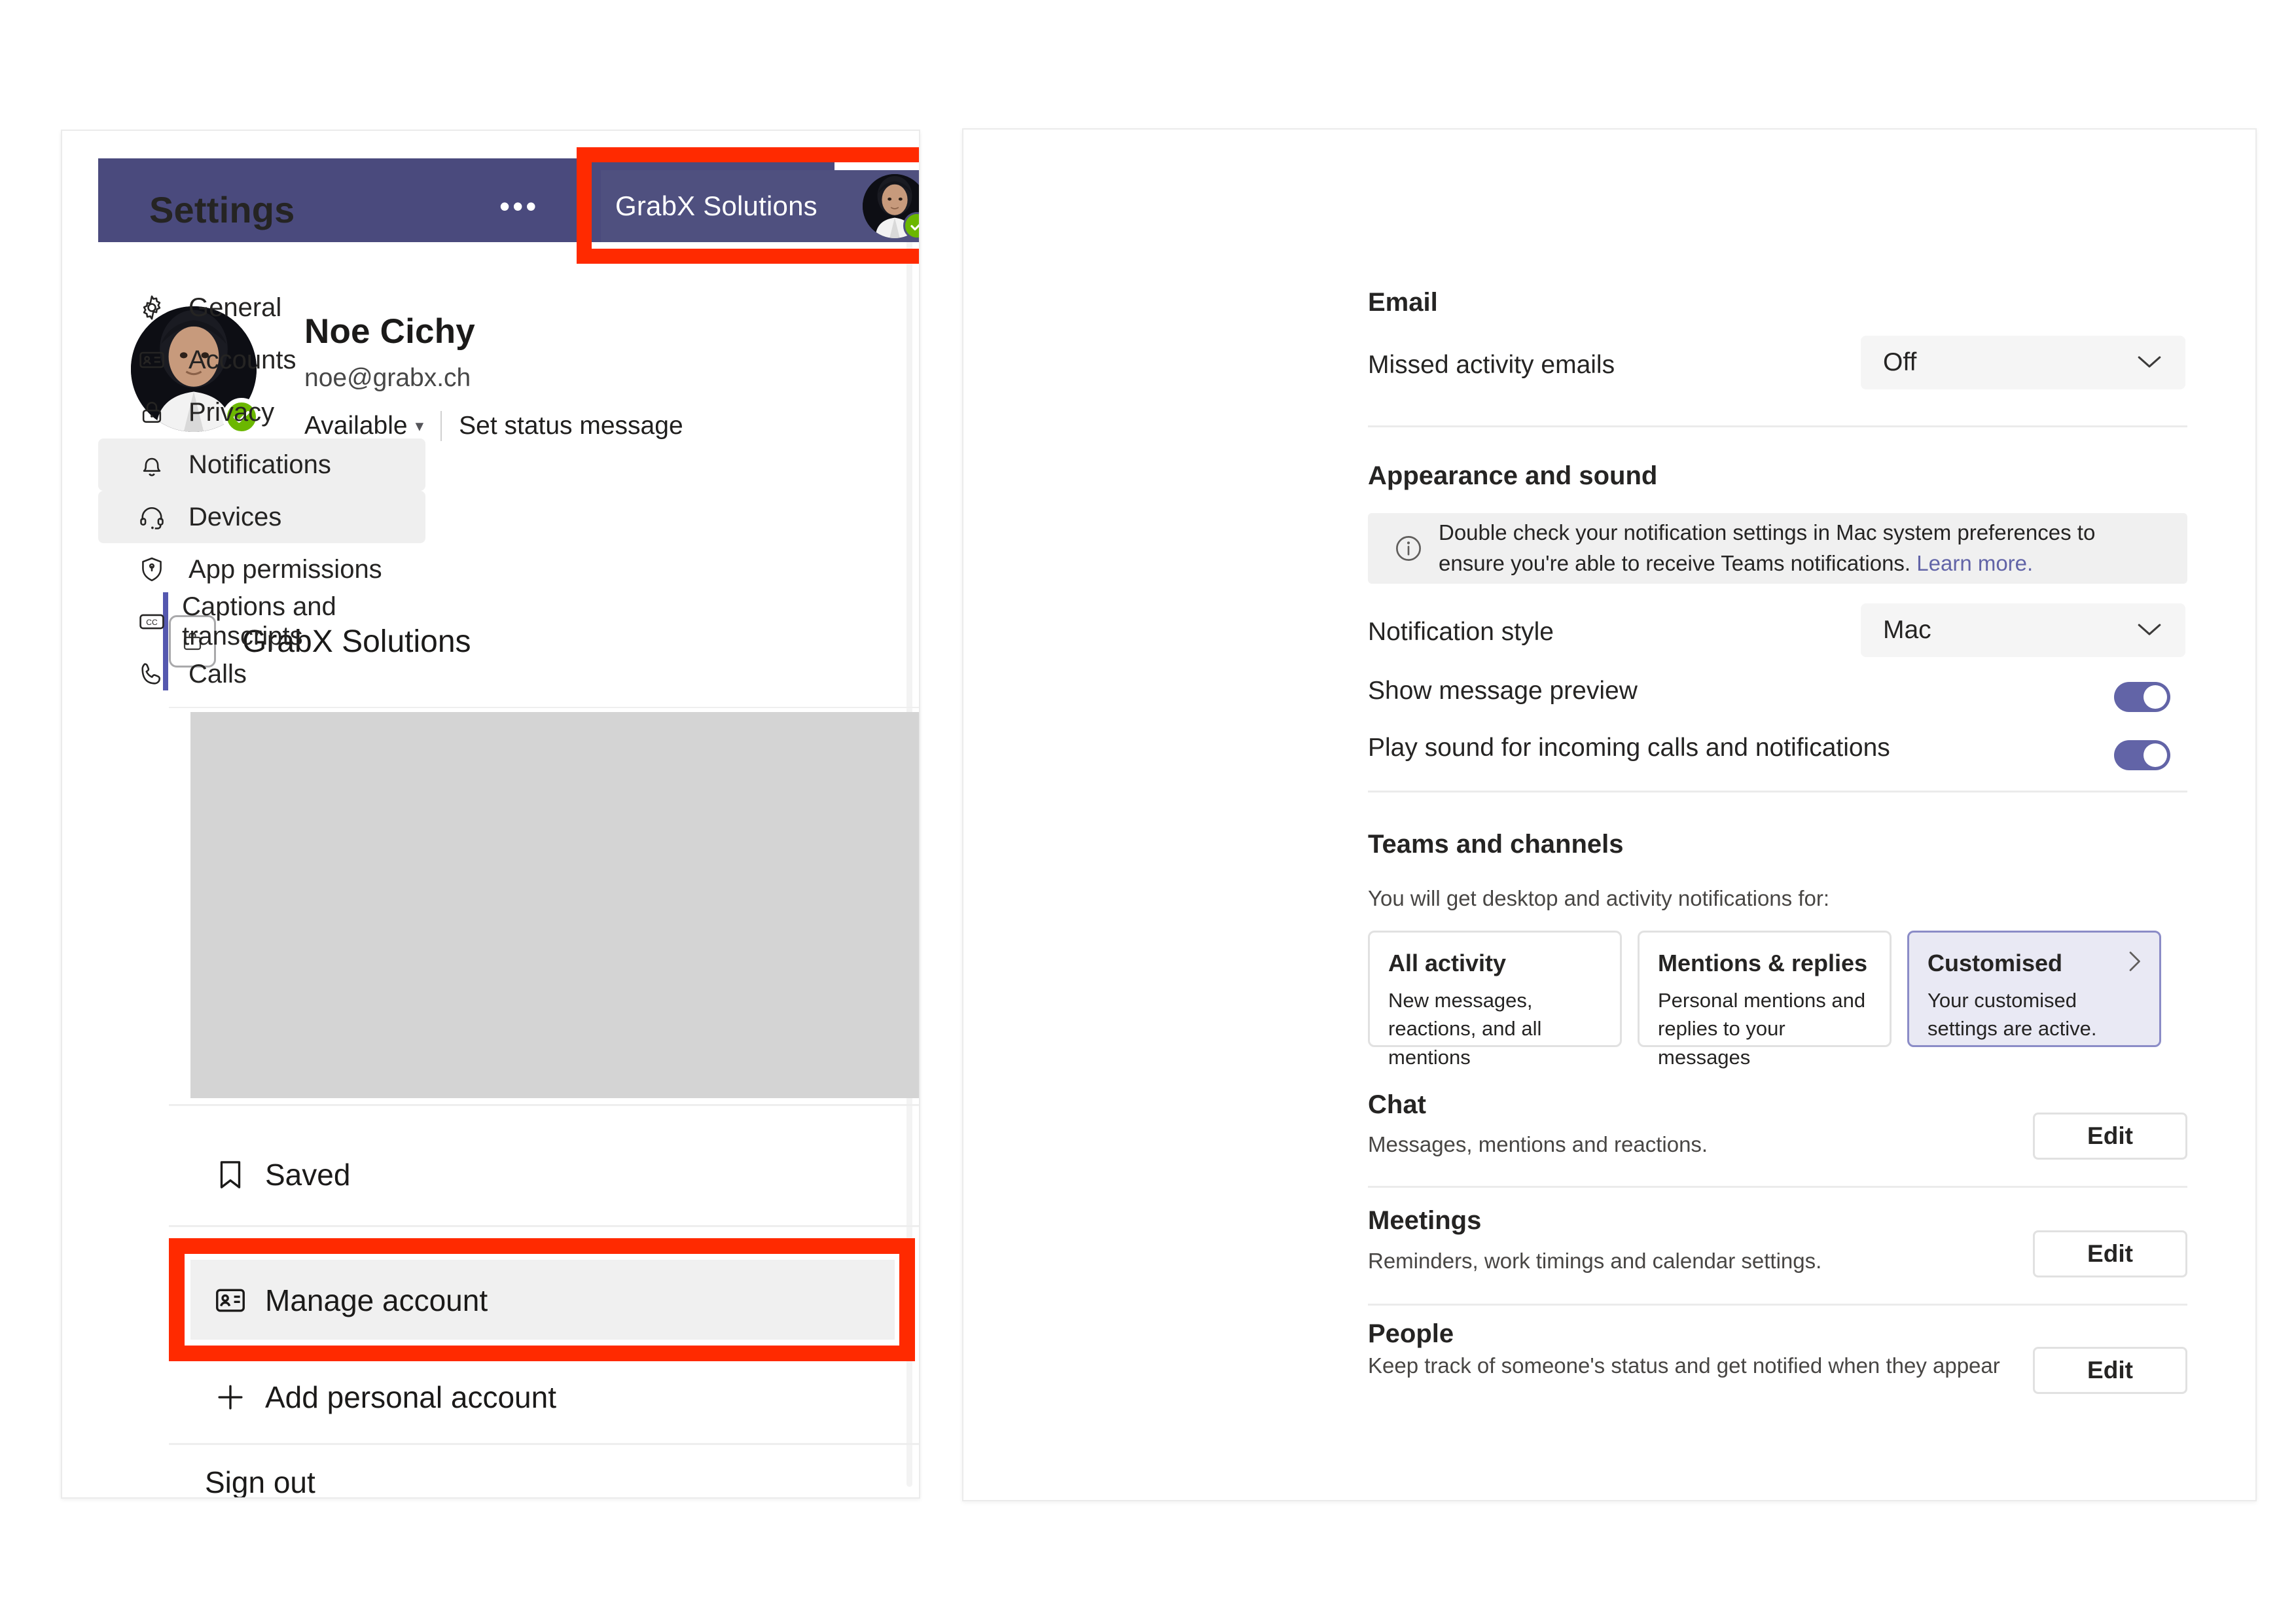 This screenshot has width=2296, height=1623. Describe the element at coordinates (1763, 963) in the screenshot. I see `preset-card-title: Mentions & replies` at that location.